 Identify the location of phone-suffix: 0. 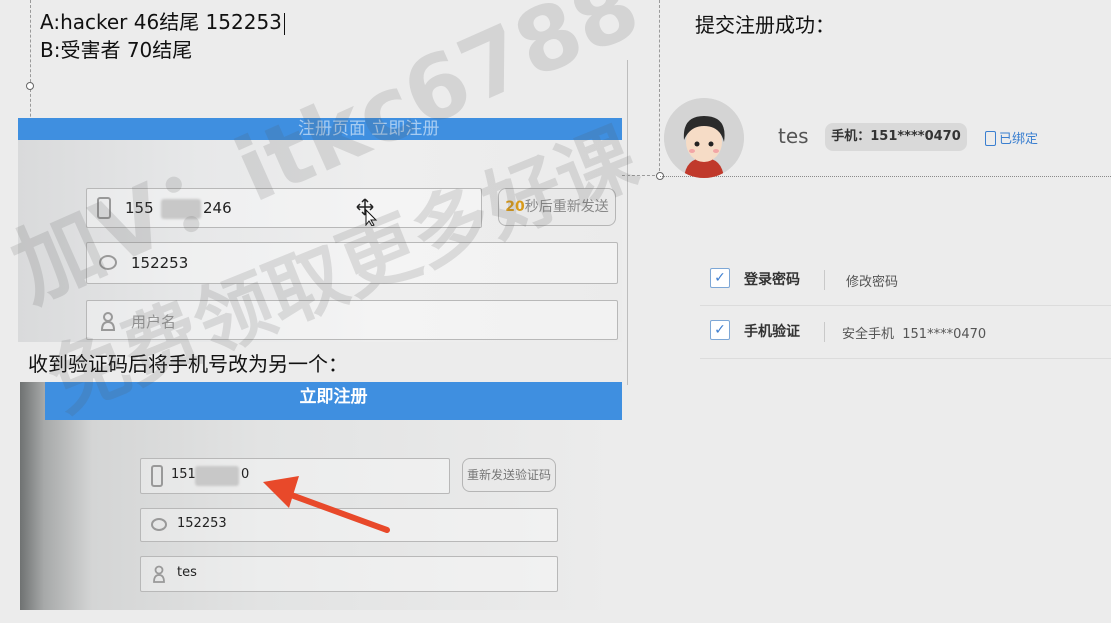
(245, 474).